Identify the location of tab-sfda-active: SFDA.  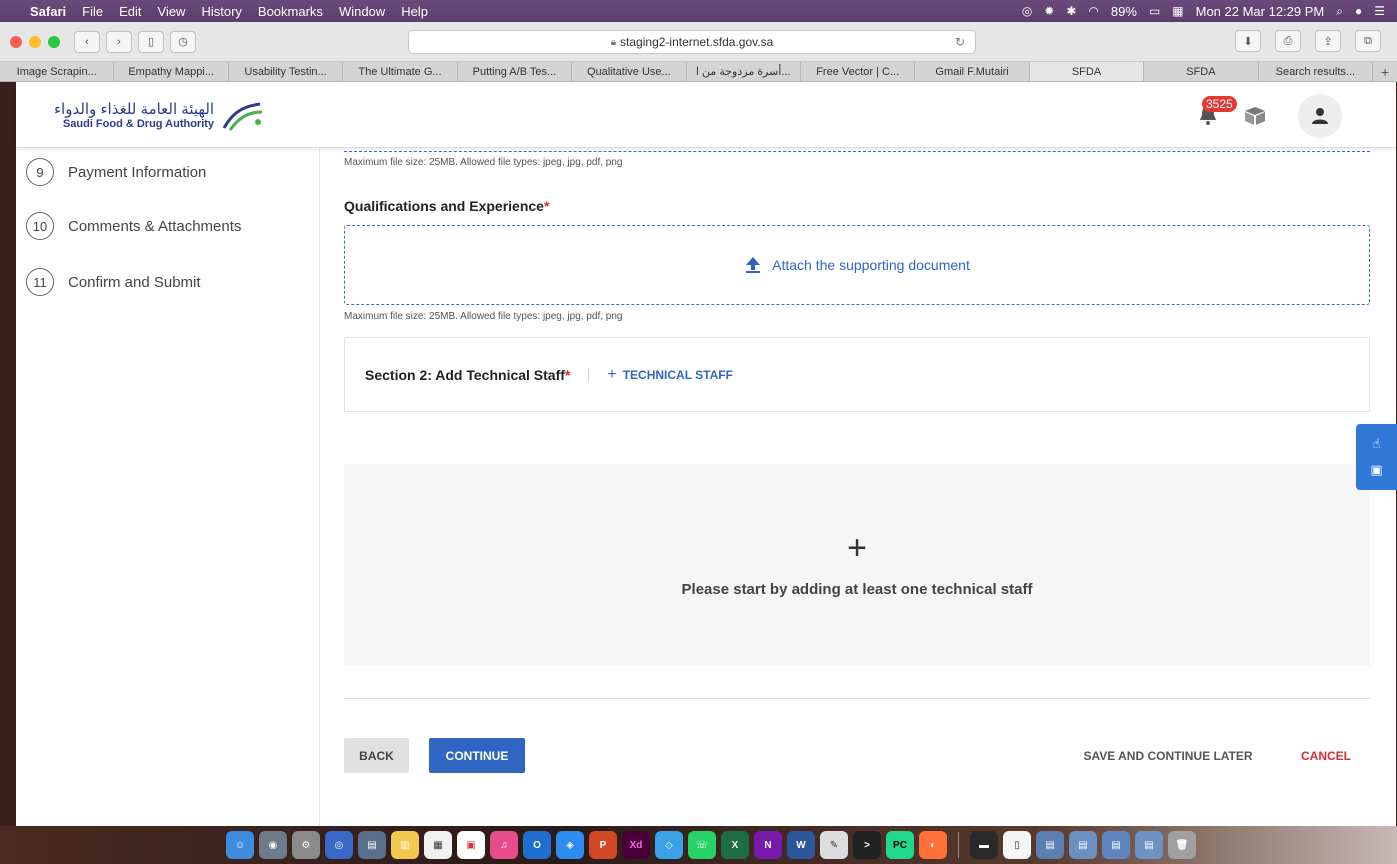
(1087, 71).